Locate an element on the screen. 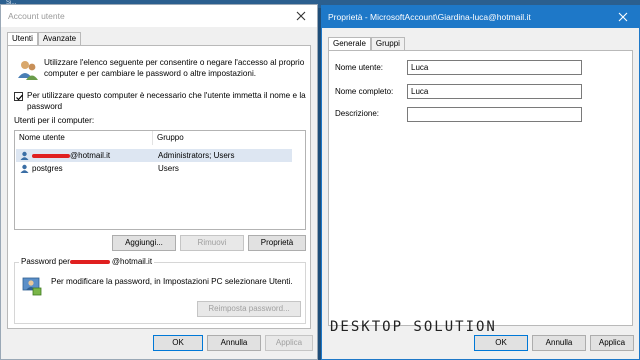 The width and height of the screenshot is (640, 360). users-icon is located at coordinates (28, 70).